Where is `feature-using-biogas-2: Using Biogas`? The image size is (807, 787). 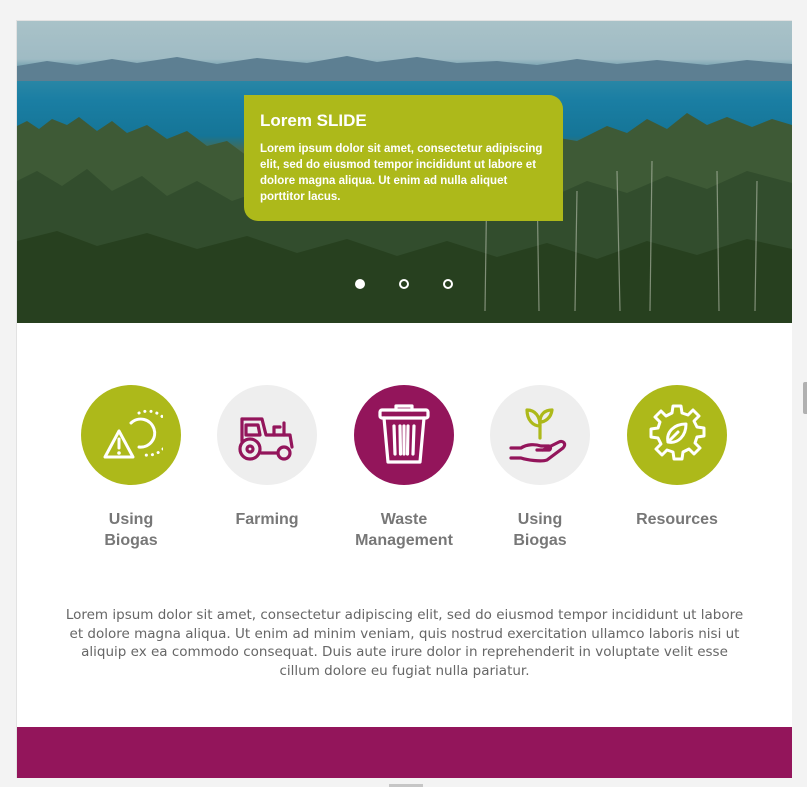
feature-using-biogas-2: Using Biogas is located at coordinates (540, 468).